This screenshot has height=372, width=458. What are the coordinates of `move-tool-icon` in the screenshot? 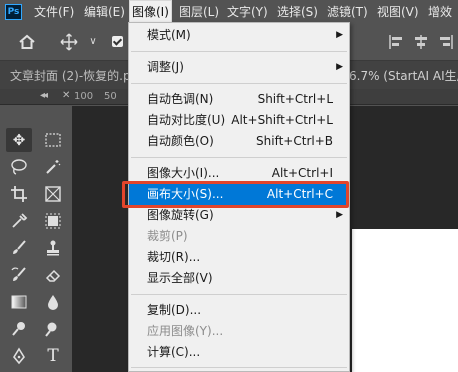 It's located at (69, 42).